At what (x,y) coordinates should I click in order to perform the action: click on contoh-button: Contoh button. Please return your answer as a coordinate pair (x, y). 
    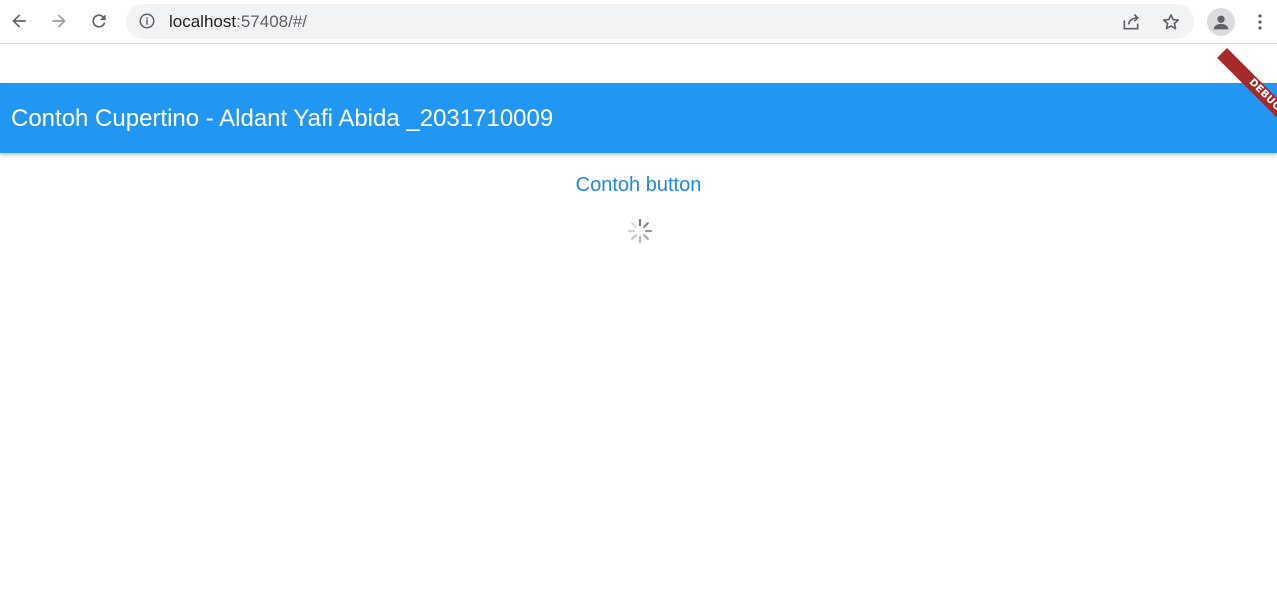
    Looking at the image, I should click on (638, 185).